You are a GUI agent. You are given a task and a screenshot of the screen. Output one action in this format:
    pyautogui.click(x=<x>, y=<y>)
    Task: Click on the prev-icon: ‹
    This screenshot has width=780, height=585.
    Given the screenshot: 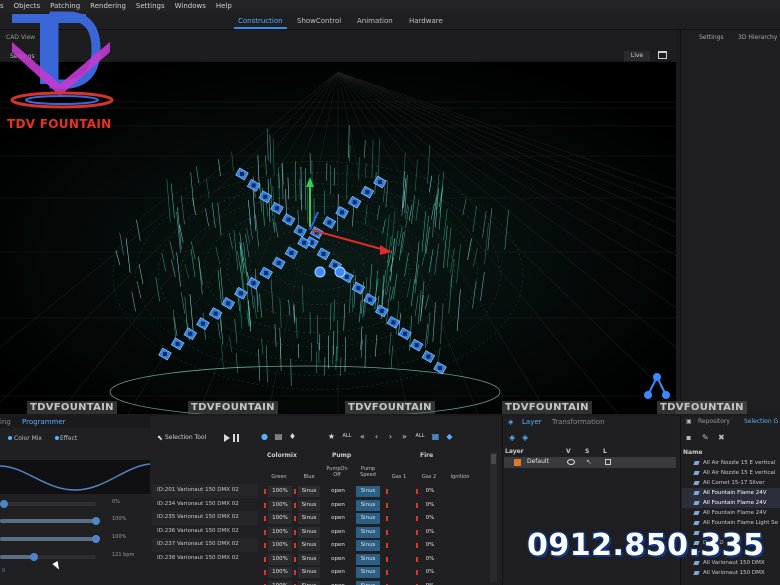 What is the action you would take?
    pyautogui.click(x=376, y=436)
    